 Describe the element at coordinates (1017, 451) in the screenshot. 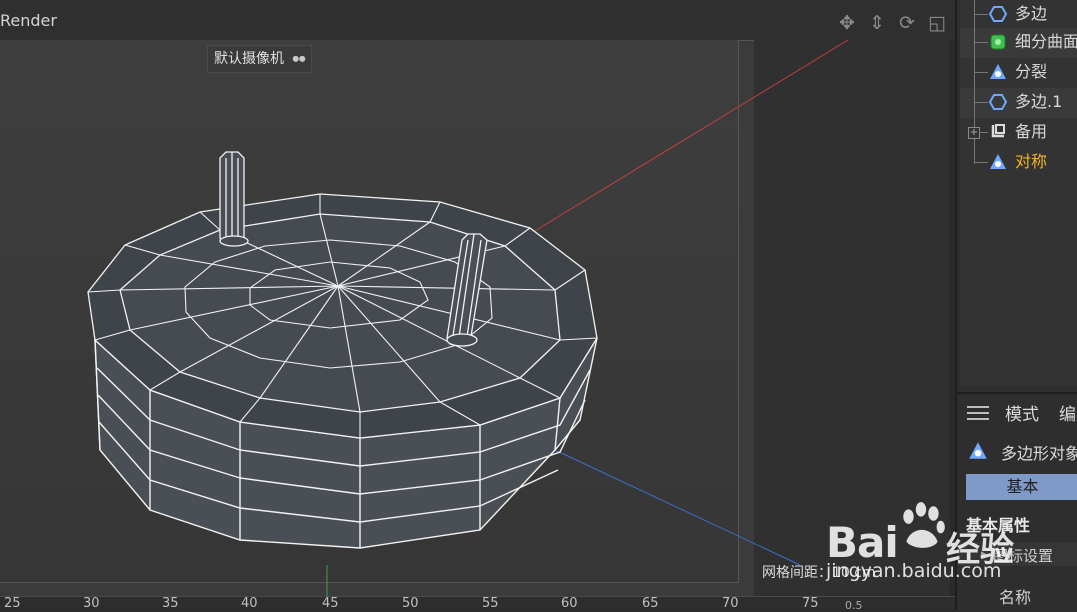

I see `object-type-row: 多边形对象` at that location.